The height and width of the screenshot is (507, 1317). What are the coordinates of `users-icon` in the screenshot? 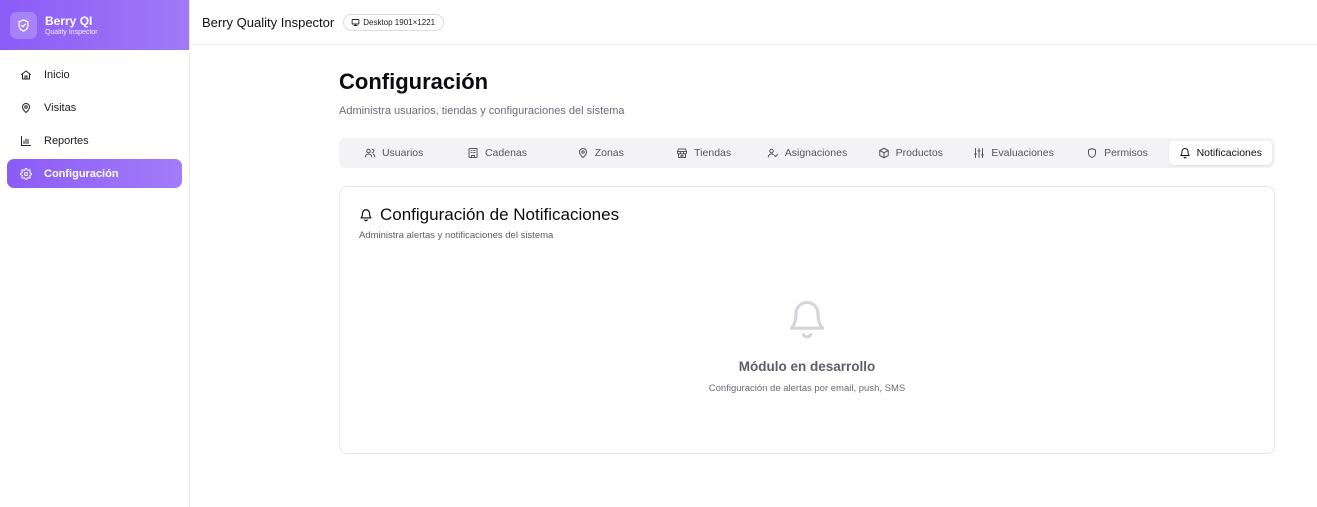 It's located at (370, 153).